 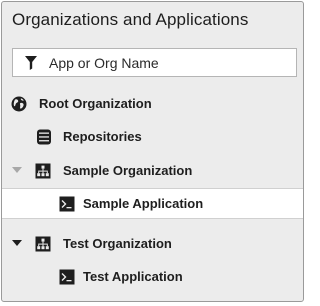 I want to click on tree-item-sample-organization: Sample Organization, so click(x=152, y=171).